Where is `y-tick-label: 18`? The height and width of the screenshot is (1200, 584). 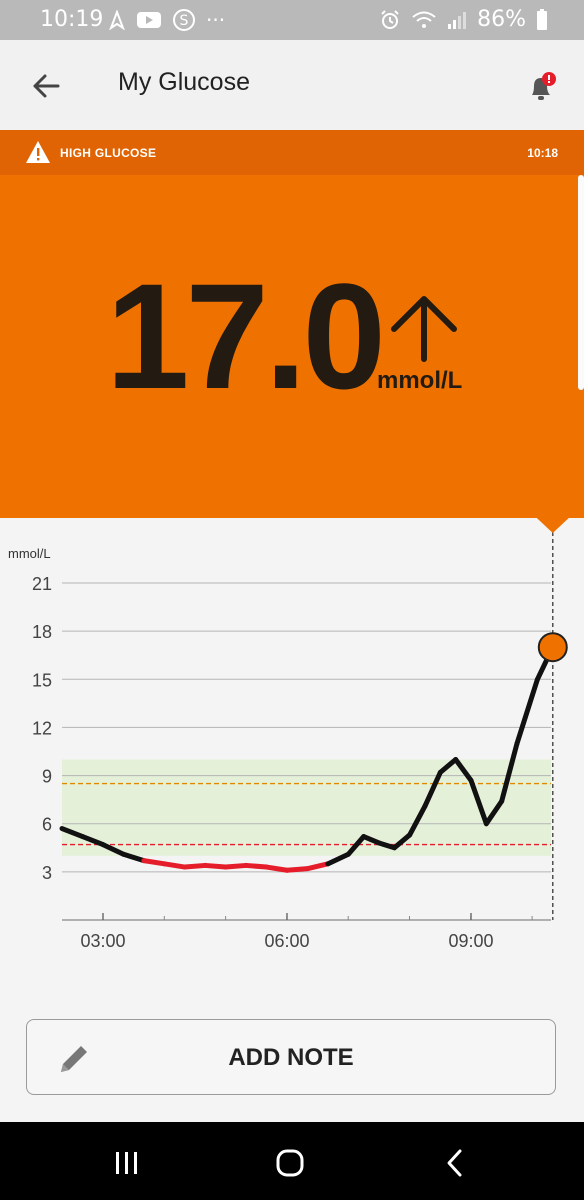
y-tick-label: 18 is located at coordinates (42, 632).